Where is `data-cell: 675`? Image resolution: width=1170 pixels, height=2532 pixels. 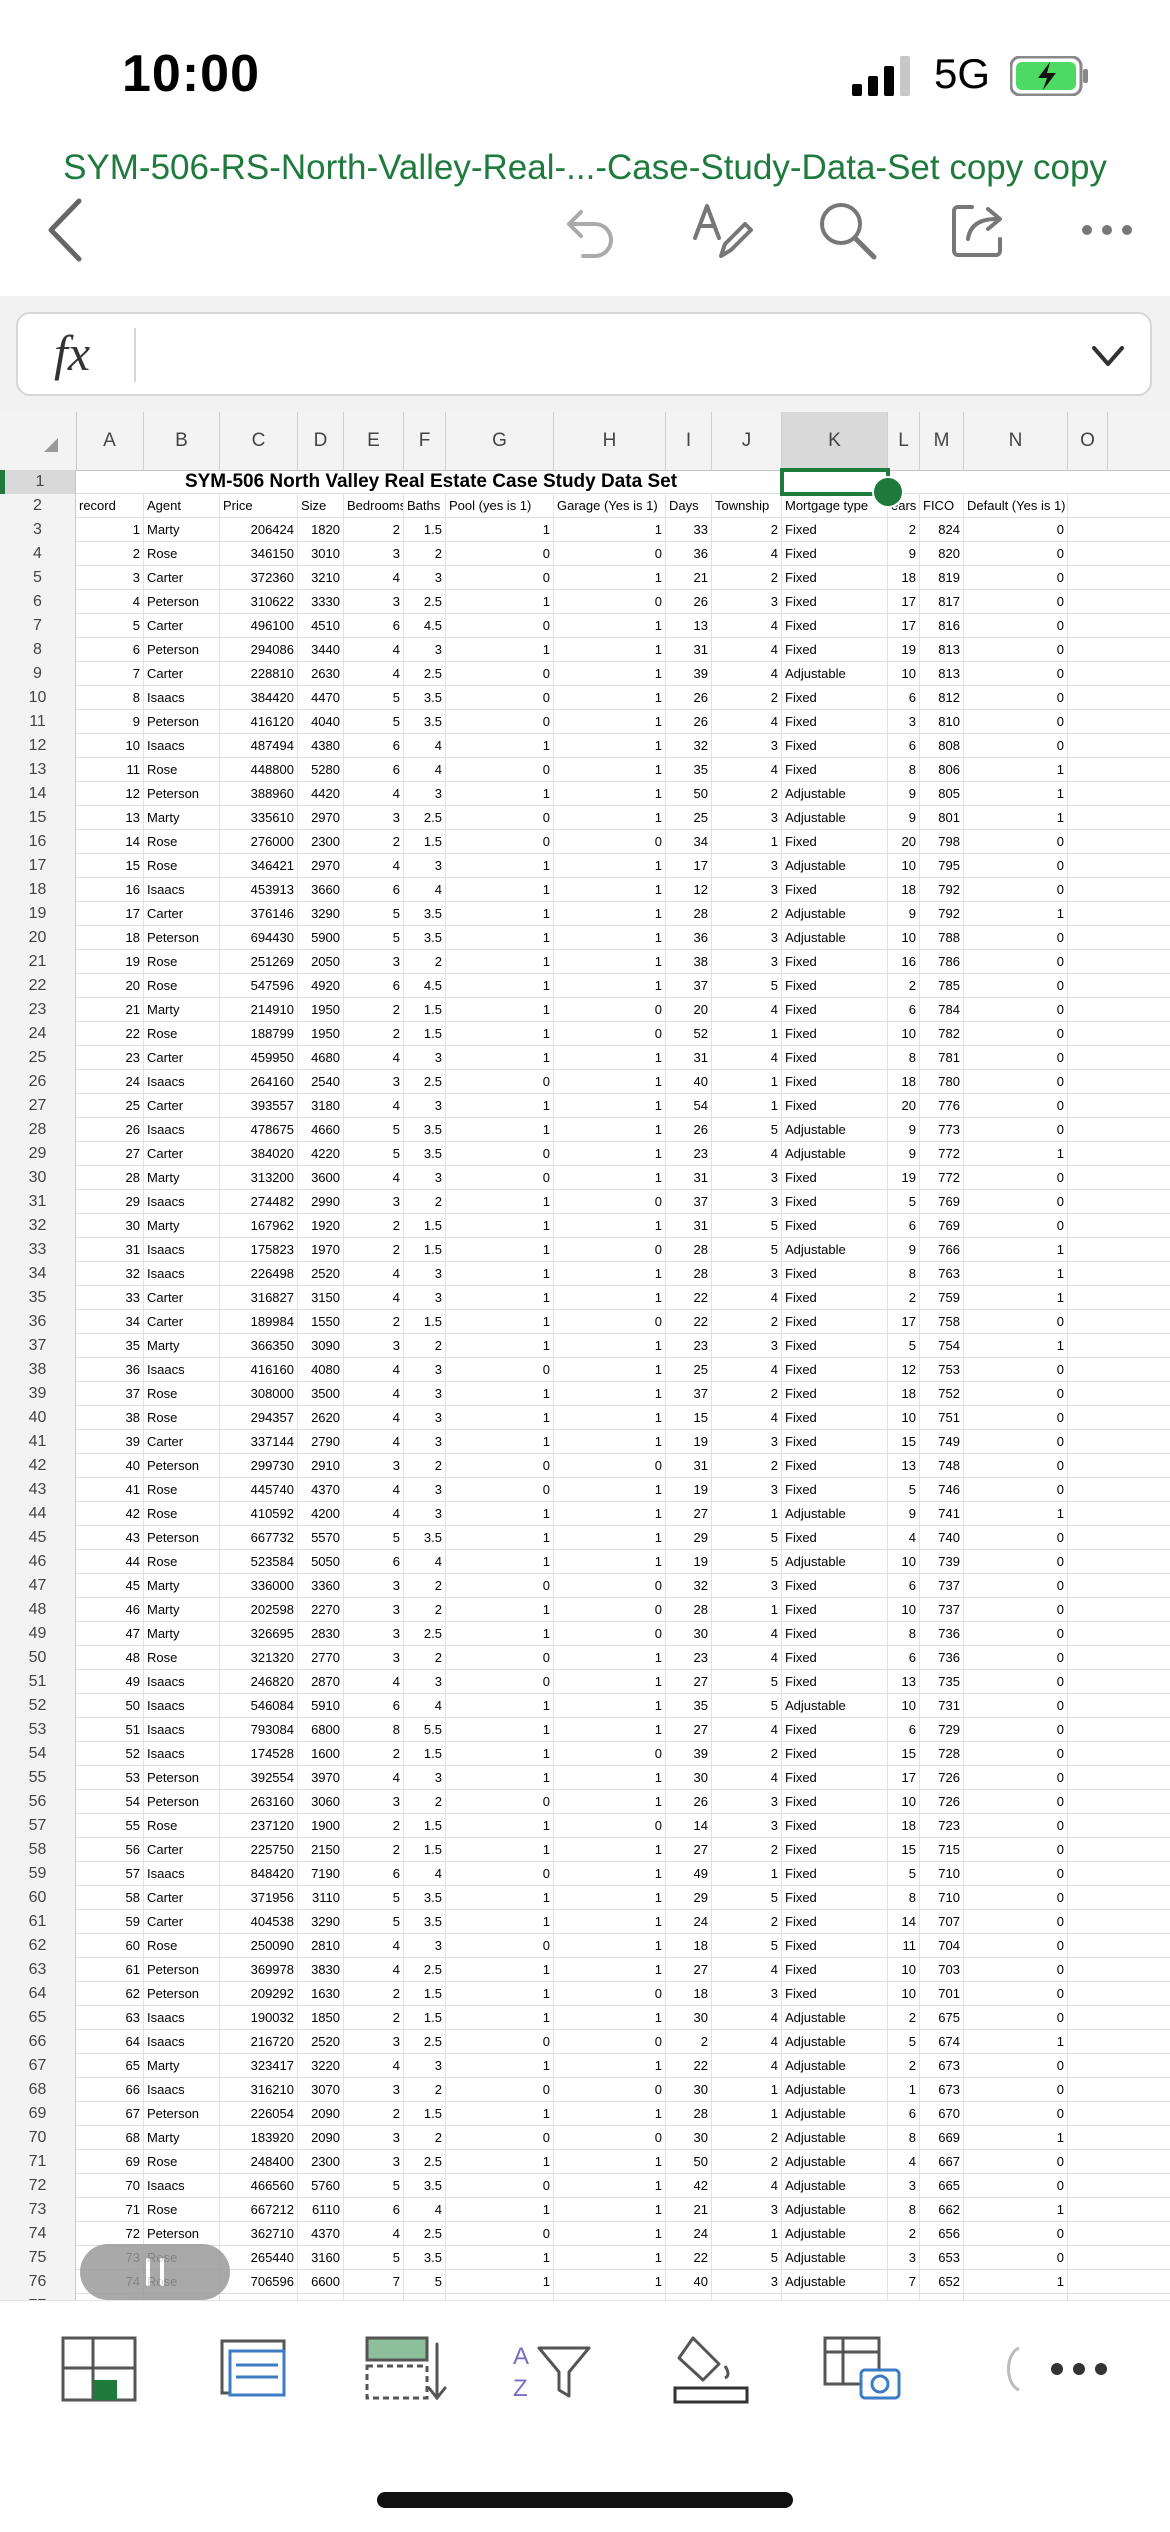 data-cell: 675 is located at coordinates (942, 2018).